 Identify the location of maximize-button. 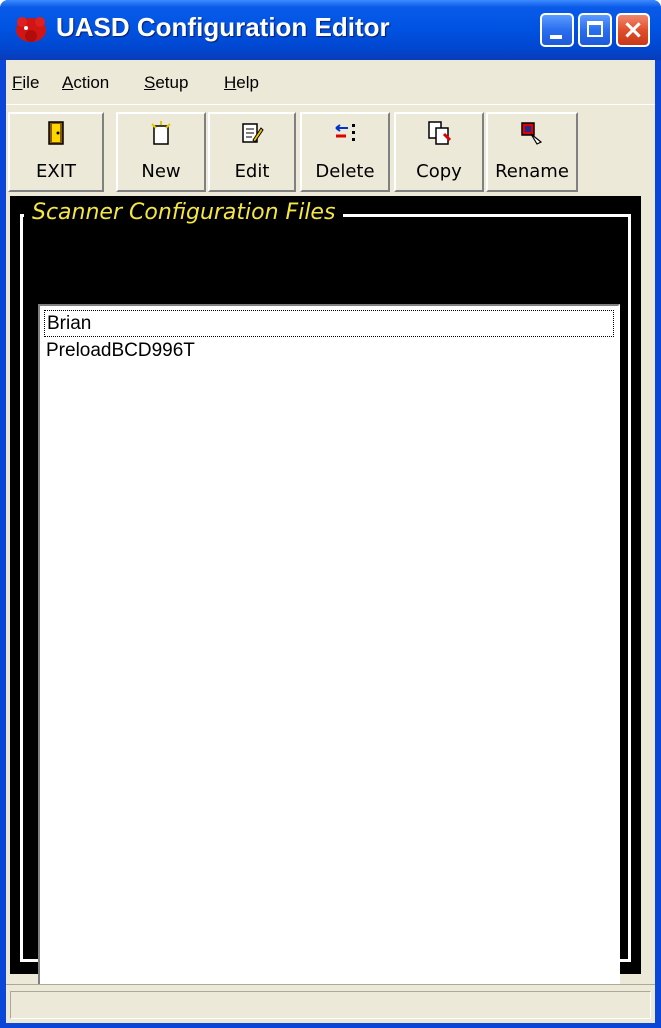
(595, 30).